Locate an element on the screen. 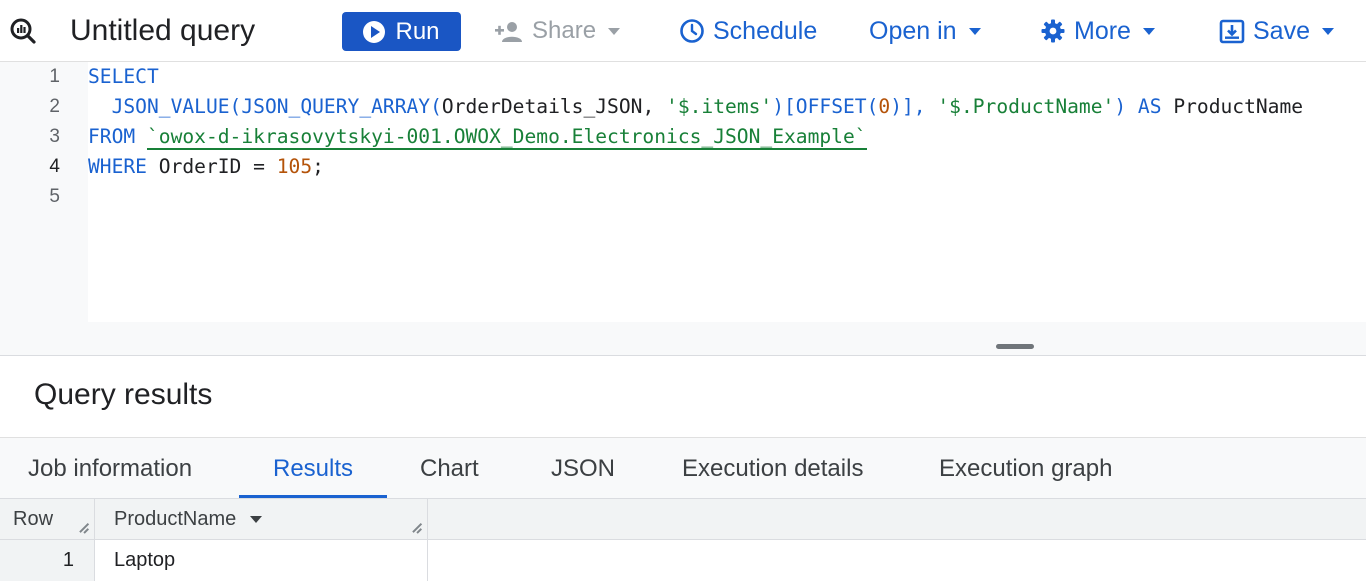  column-header-productname: ProductName is located at coordinates (188, 519).